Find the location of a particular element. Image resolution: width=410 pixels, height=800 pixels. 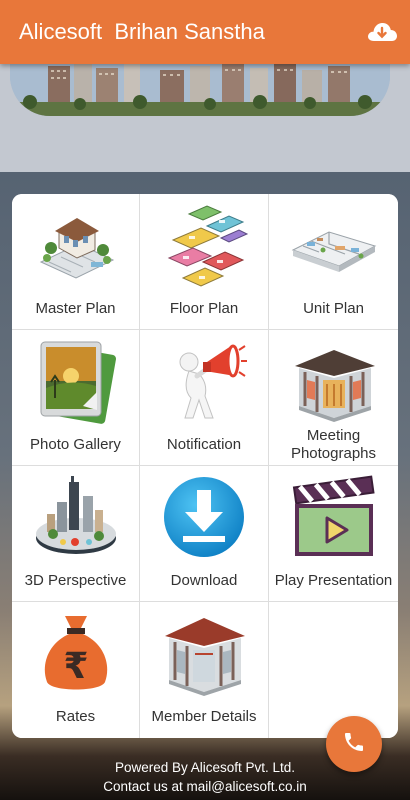

call-button is located at coordinates (354, 744).